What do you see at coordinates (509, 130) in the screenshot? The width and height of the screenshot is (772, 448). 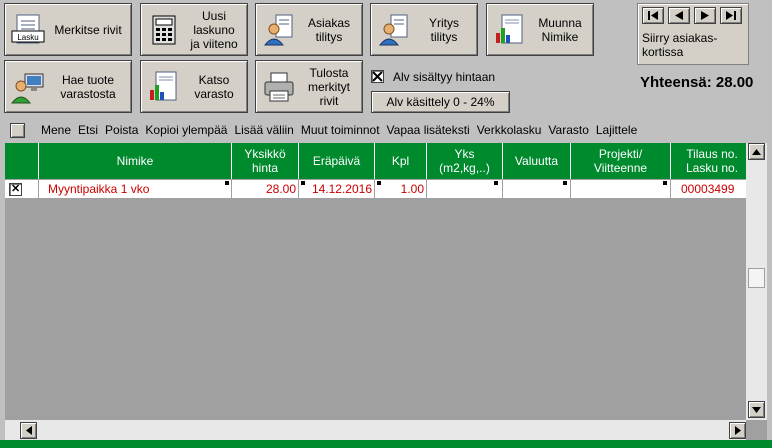 I see `menu-verkkolasku: Verkkolasku` at bounding box center [509, 130].